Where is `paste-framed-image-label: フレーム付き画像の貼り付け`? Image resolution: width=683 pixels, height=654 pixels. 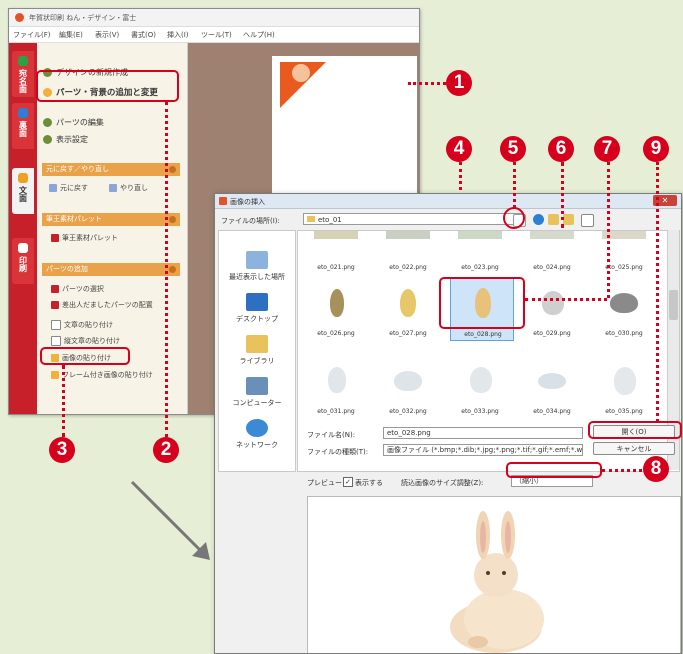
paste-framed-image-label: フレーム付き画像の貼り付け is located at coordinates (107, 375).